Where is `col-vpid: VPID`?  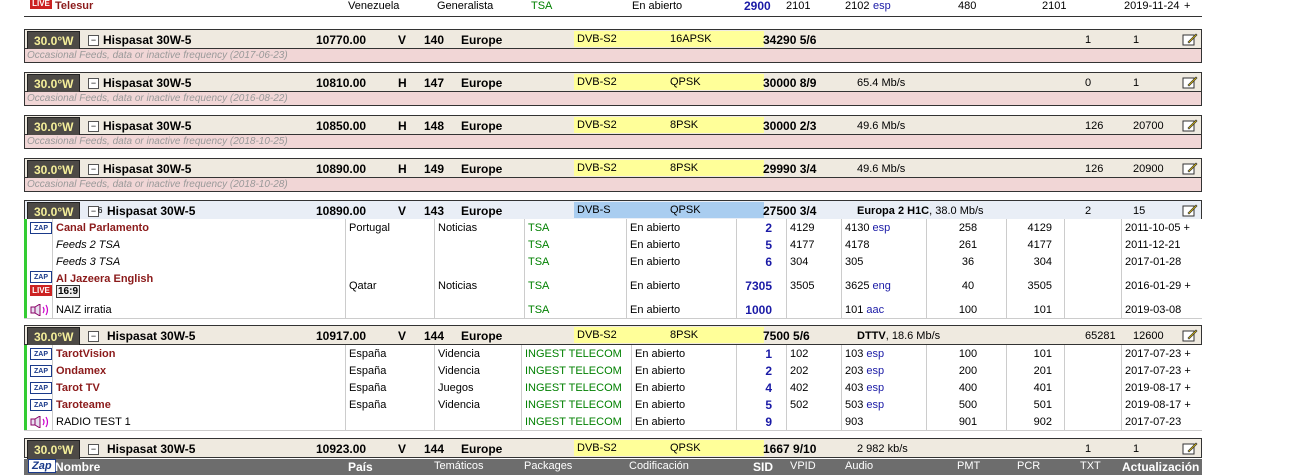 col-vpid: VPID is located at coordinates (803, 466).